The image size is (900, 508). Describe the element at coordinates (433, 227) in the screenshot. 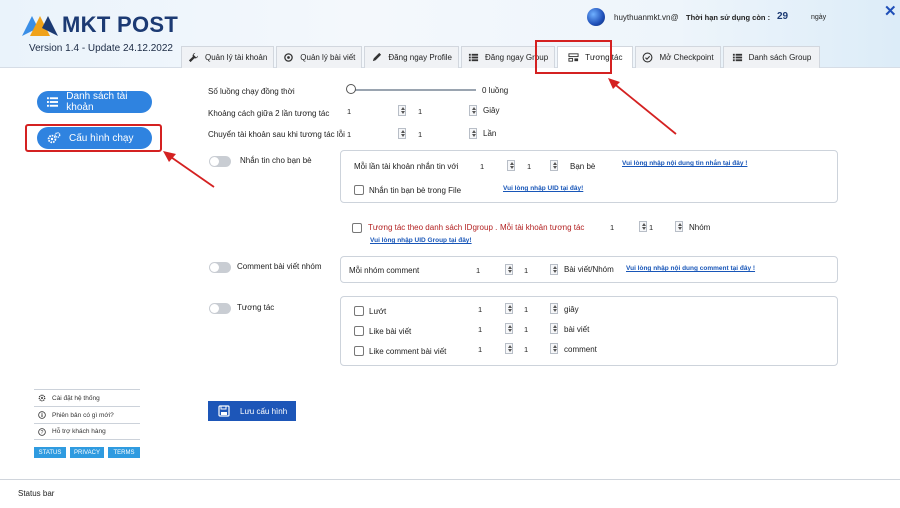

I see `idgroup-label: Tương tác theo danh sách IDgroup .` at that location.